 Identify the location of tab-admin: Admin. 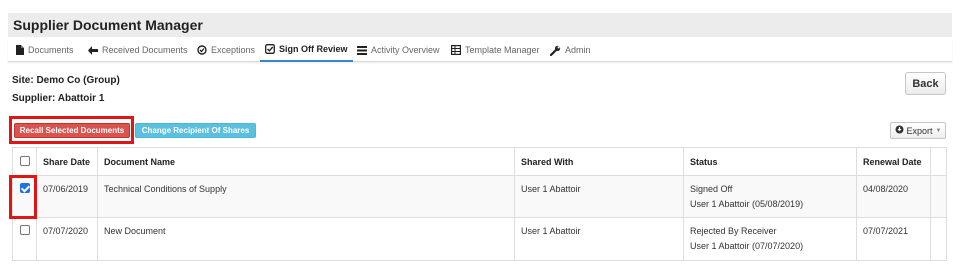
(570, 50).